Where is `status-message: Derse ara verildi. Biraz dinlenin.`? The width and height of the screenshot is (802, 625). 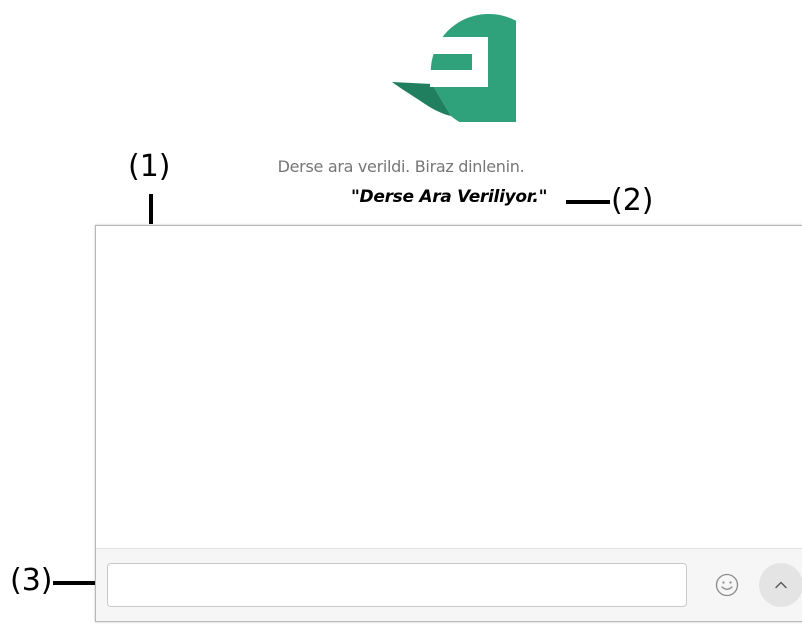 status-message: Derse ara verildi. Biraz dinlenin. is located at coordinates (401, 166).